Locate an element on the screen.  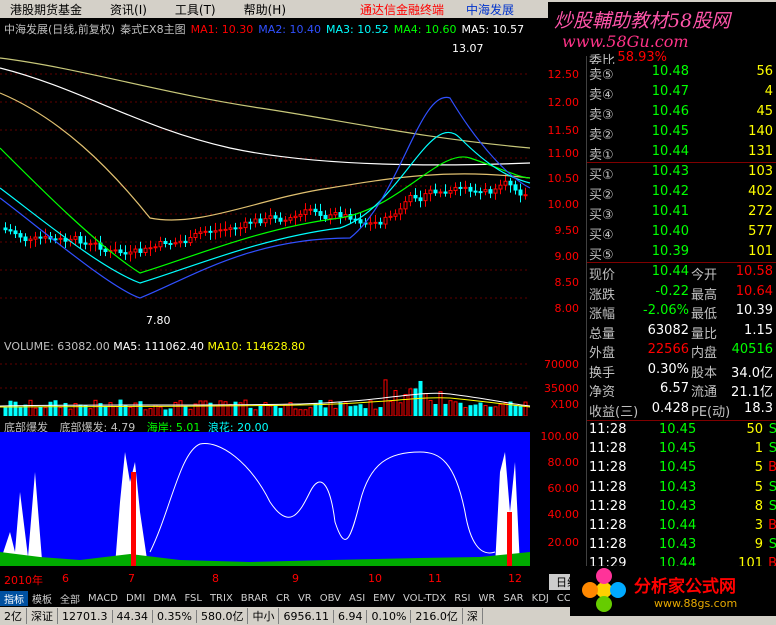
stat-value-2: 18.3 is located at coordinates (758, 408).